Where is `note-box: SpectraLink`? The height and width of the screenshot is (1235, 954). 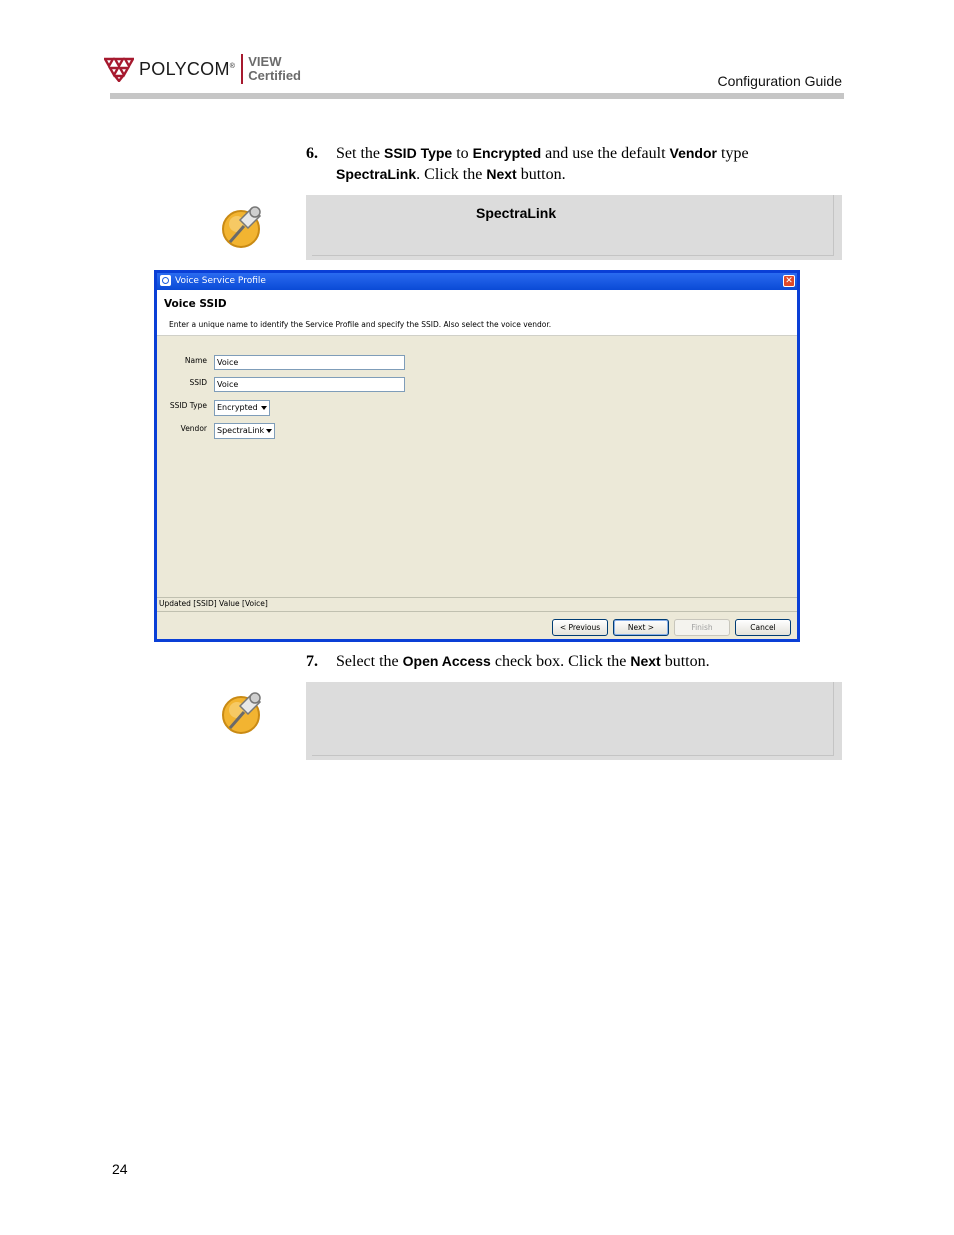 note-box: SpectraLink is located at coordinates (574, 227).